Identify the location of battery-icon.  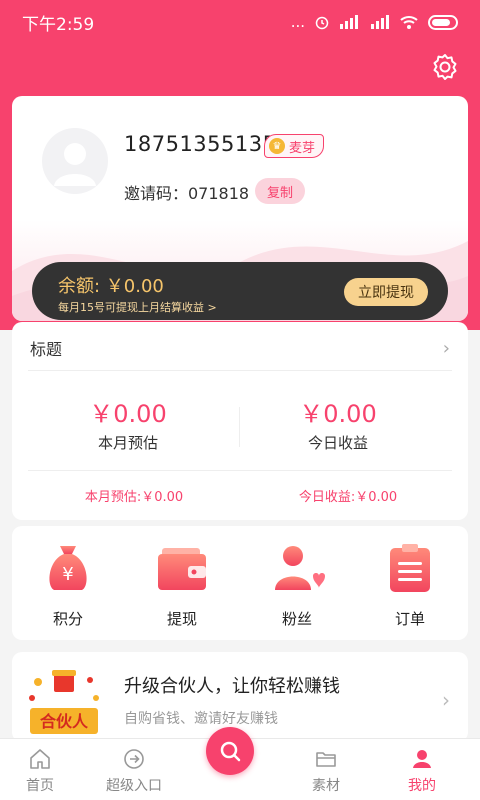
(443, 22).